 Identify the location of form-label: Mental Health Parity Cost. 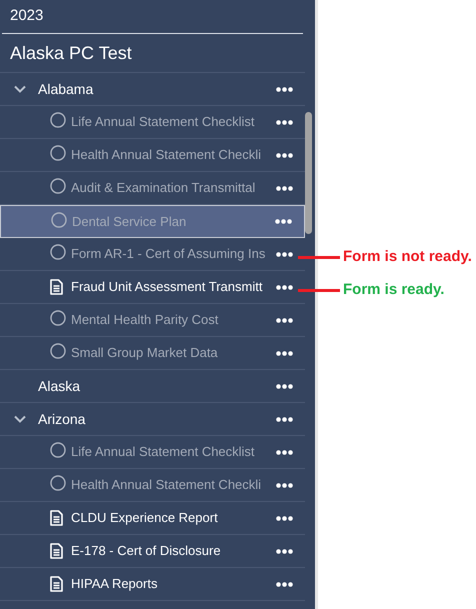
(144, 320).